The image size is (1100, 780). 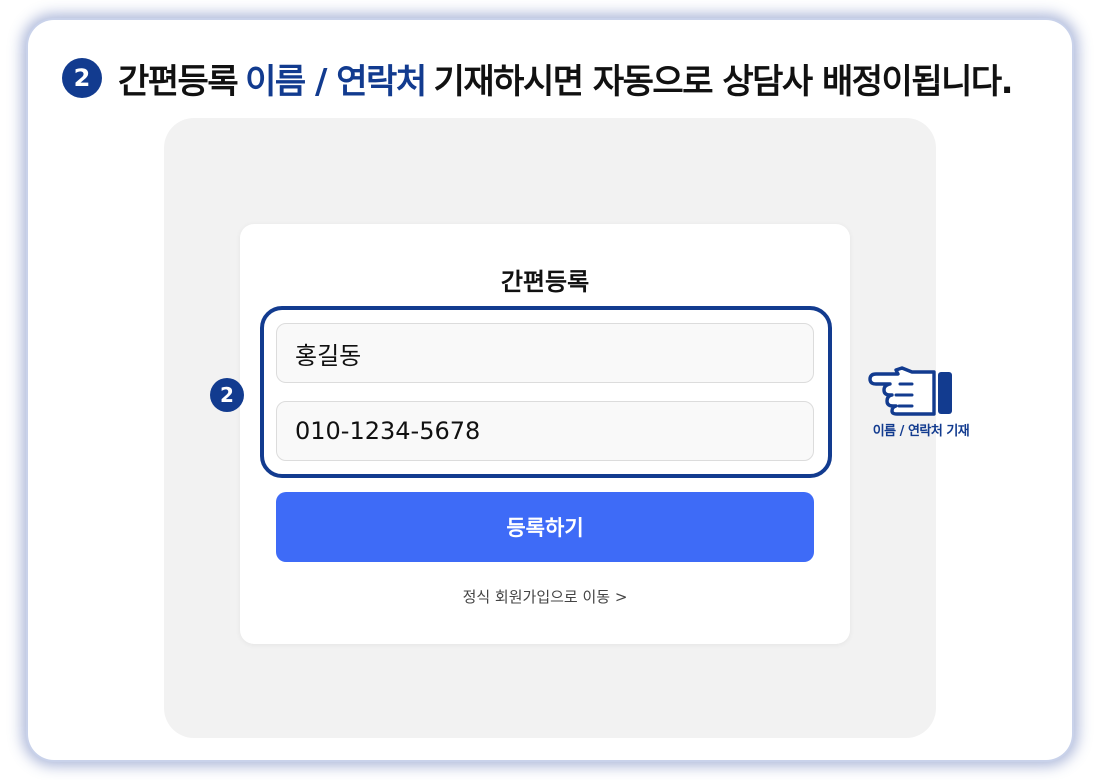 What do you see at coordinates (921, 431) in the screenshot?
I see `hand-caption: 이름 / 연락처 기재` at bounding box center [921, 431].